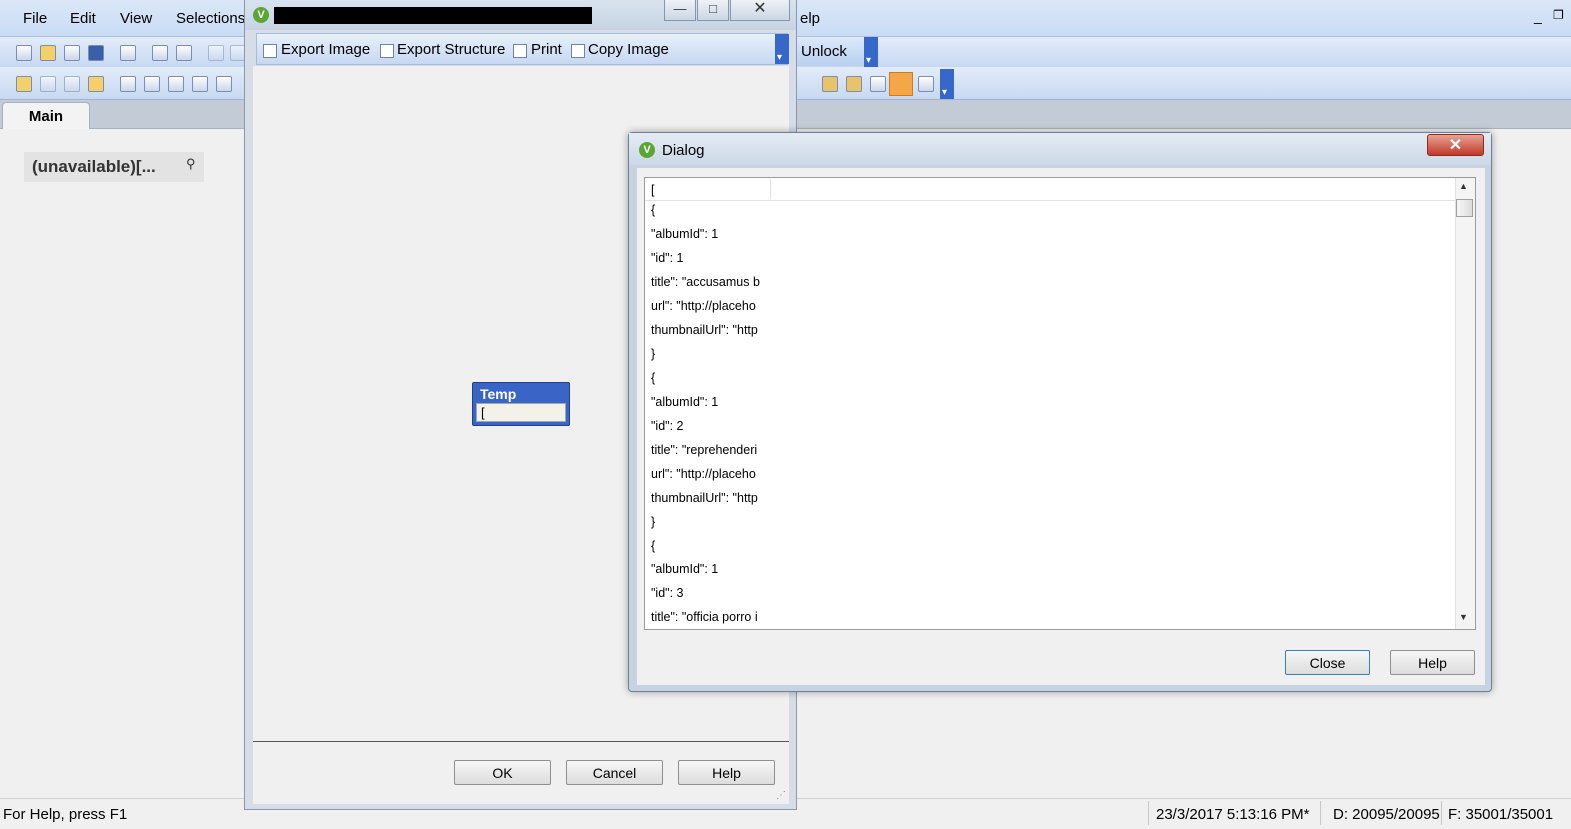 The image size is (1571, 829). What do you see at coordinates (947, 84) in the screenshot?
I see `toolbar-design-overflow-icon` at bounding box center [947, 84].